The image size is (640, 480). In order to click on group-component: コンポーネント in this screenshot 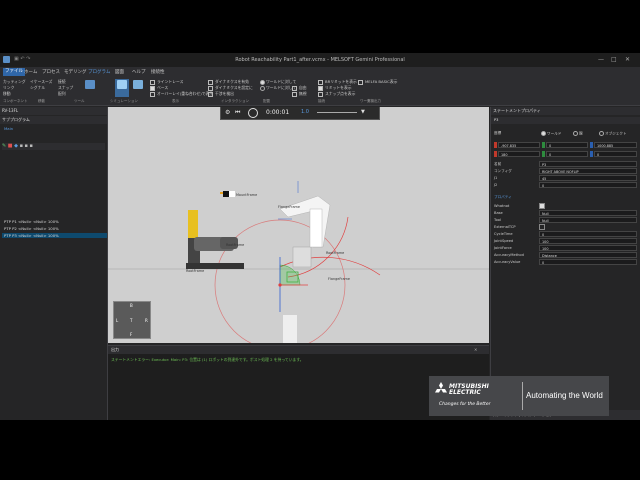, I will do `click(15, 101)`.